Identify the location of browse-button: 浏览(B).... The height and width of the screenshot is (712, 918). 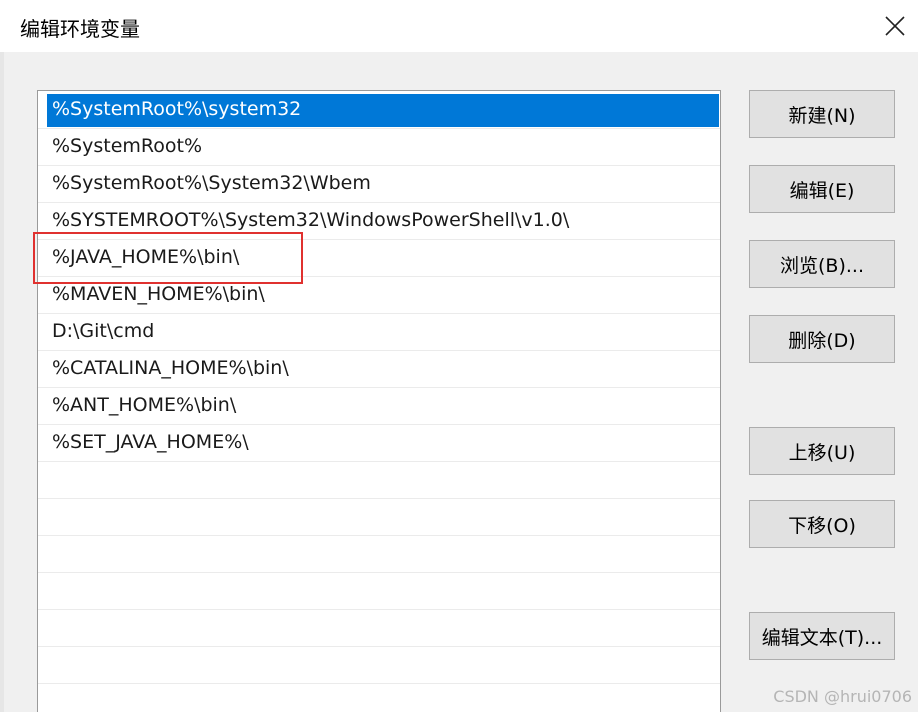
(822, 264).